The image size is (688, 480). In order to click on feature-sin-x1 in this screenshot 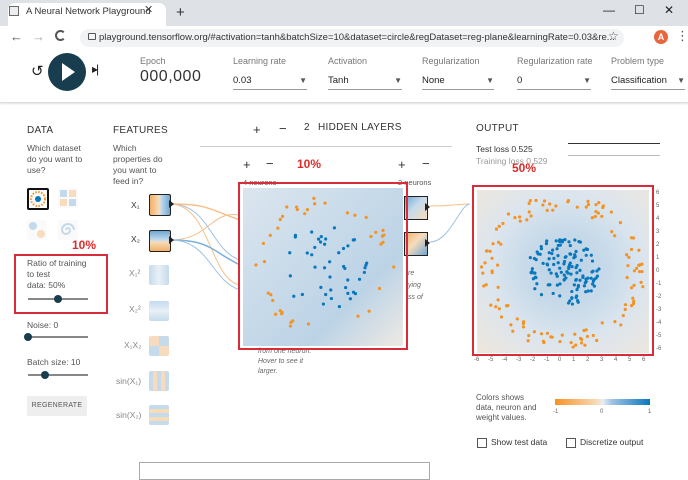, I will do `click(159, 381)`.